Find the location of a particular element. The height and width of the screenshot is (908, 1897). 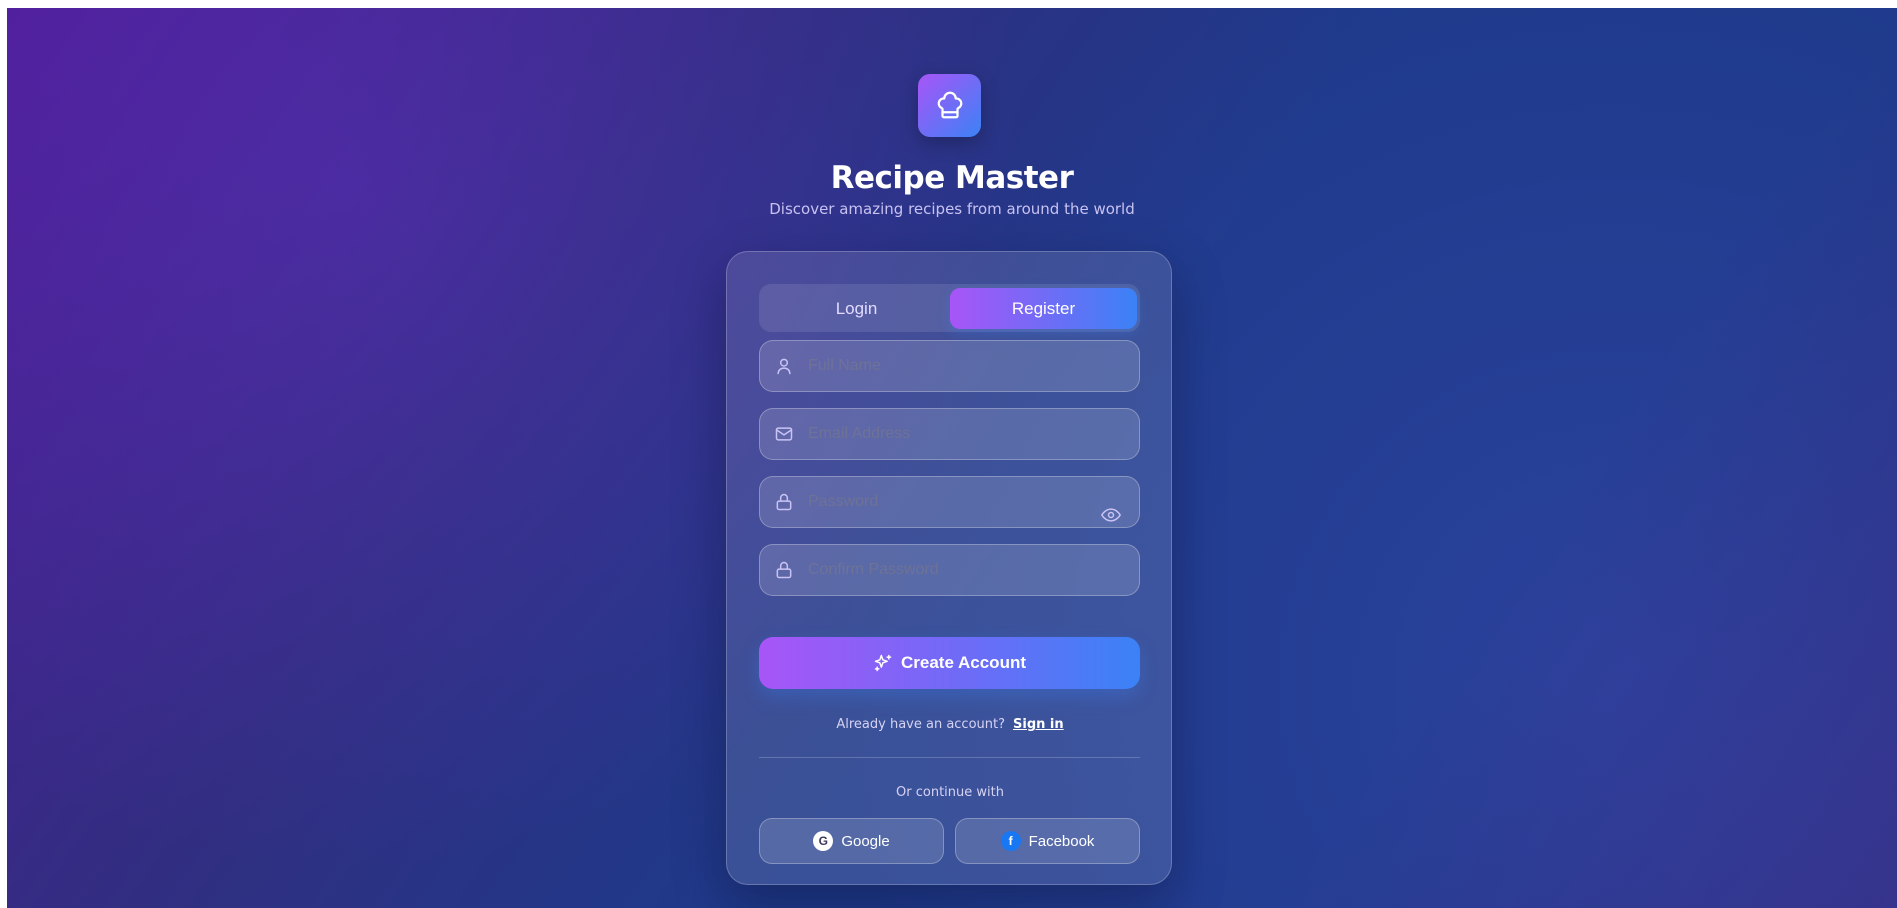

password-input is located at coordinates (958, 502).